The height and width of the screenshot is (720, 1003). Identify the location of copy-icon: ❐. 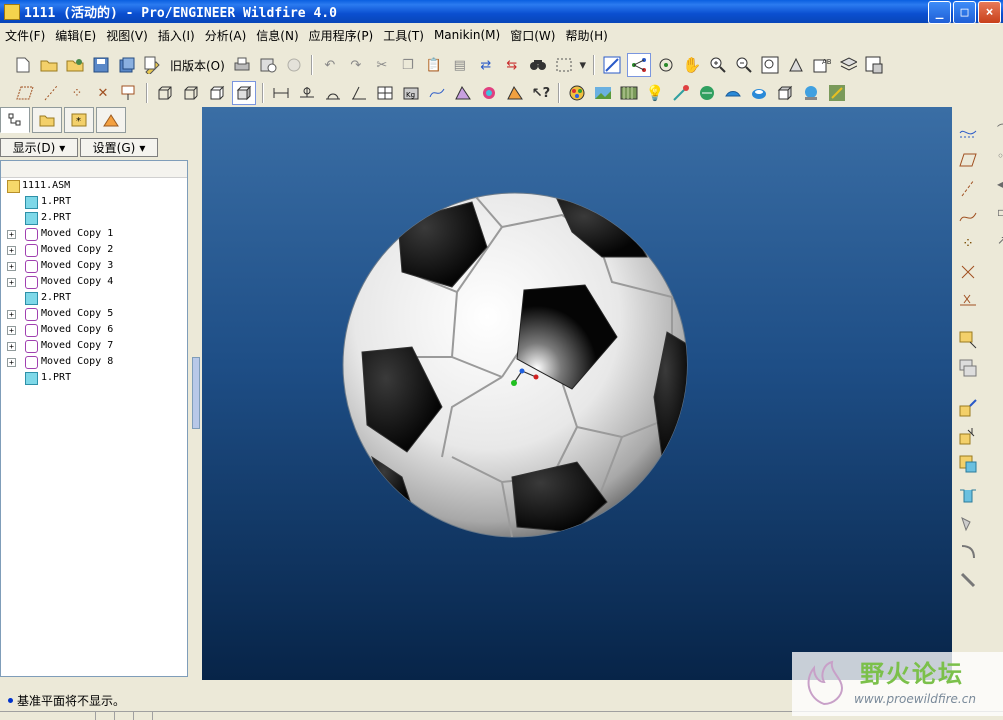
(408, 65).